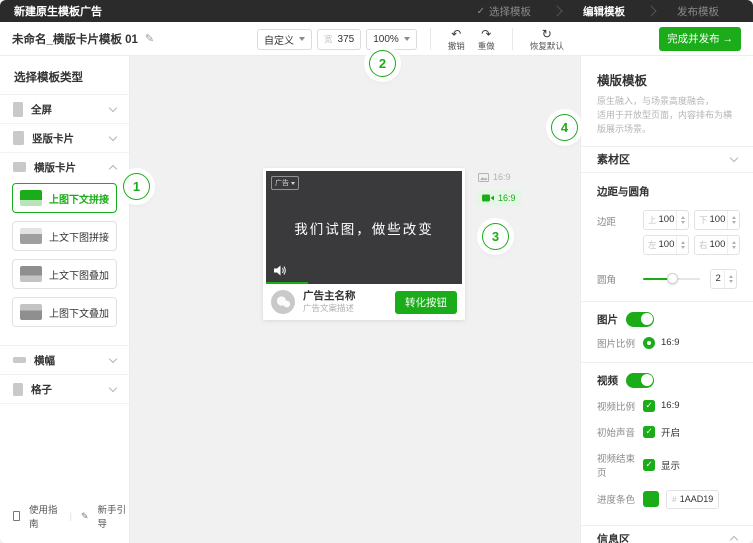  Describe the element at coordinates (667, 159) in the screenshot. I see `section-material: 素材区` at that location.